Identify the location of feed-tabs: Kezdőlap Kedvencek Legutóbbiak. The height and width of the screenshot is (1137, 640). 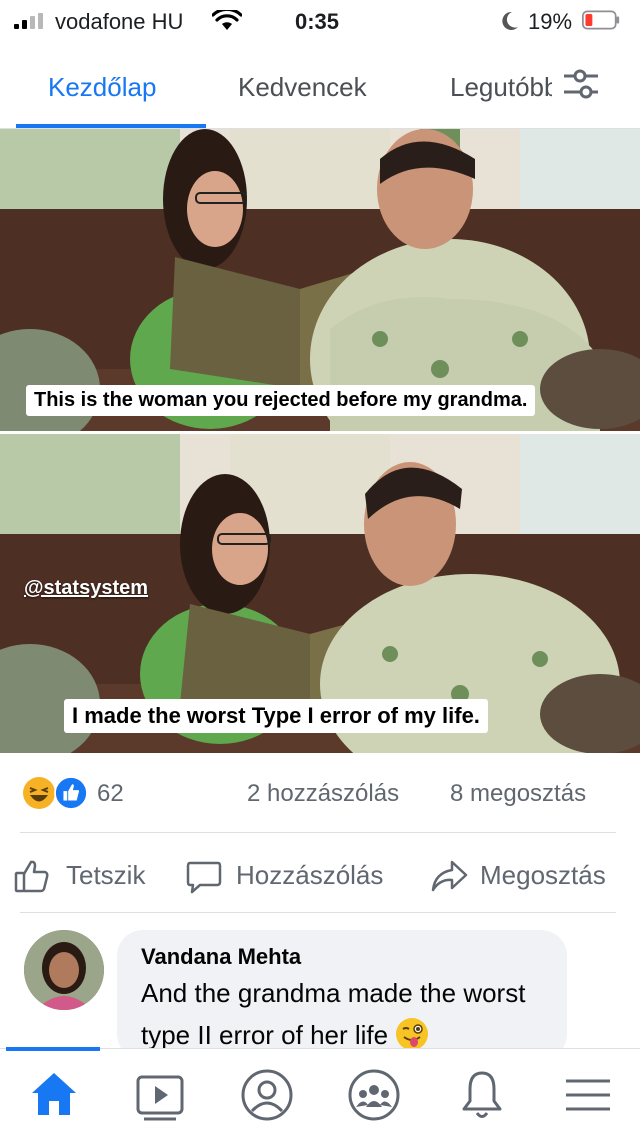
(320, 89).